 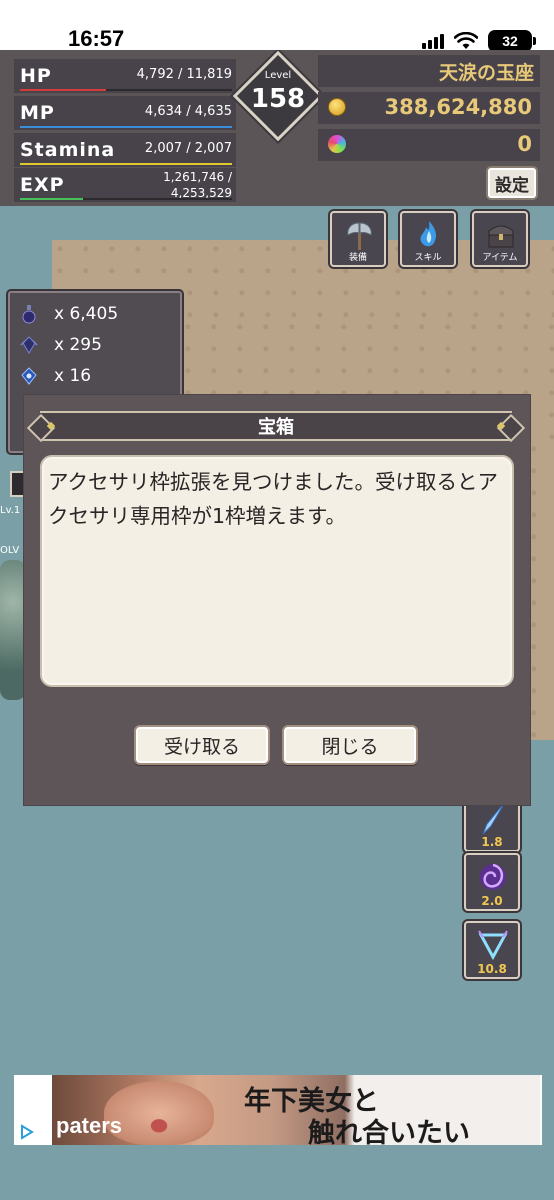 I want to click on ad-headline: 触れ合いたい, so click(x=389, y=1131).